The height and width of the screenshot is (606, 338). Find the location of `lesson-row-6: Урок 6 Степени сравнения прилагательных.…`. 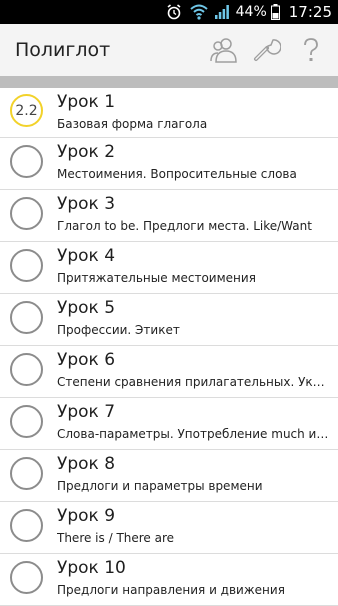

lesson-row-6: Урок 6 Степени сравнения прилагательных.… is located at coordinates (169, 372).